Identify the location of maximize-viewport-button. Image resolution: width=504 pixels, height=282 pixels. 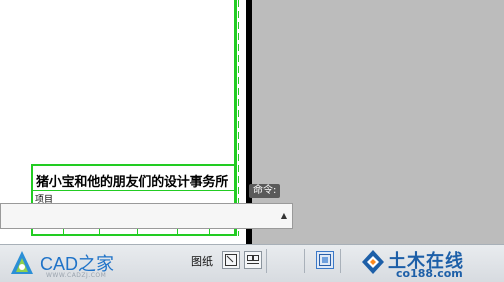
(325, 260).